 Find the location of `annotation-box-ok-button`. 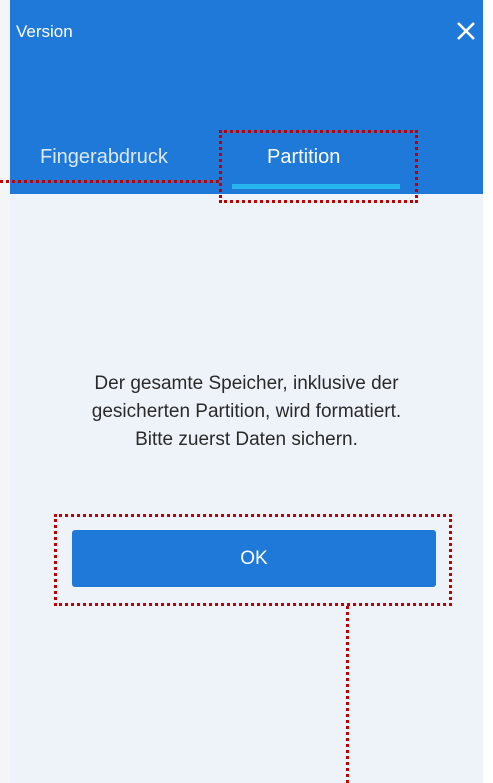

annotation-box-ok-button is located at coordinates (253, 560).